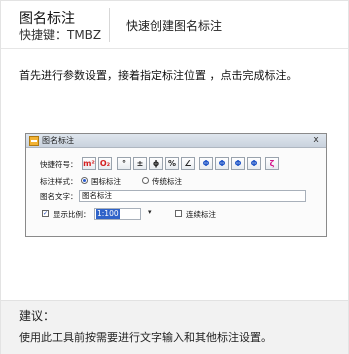 The height and width of the screenshot is (354, 349). I want to click on app-icon, so click(34, 141).